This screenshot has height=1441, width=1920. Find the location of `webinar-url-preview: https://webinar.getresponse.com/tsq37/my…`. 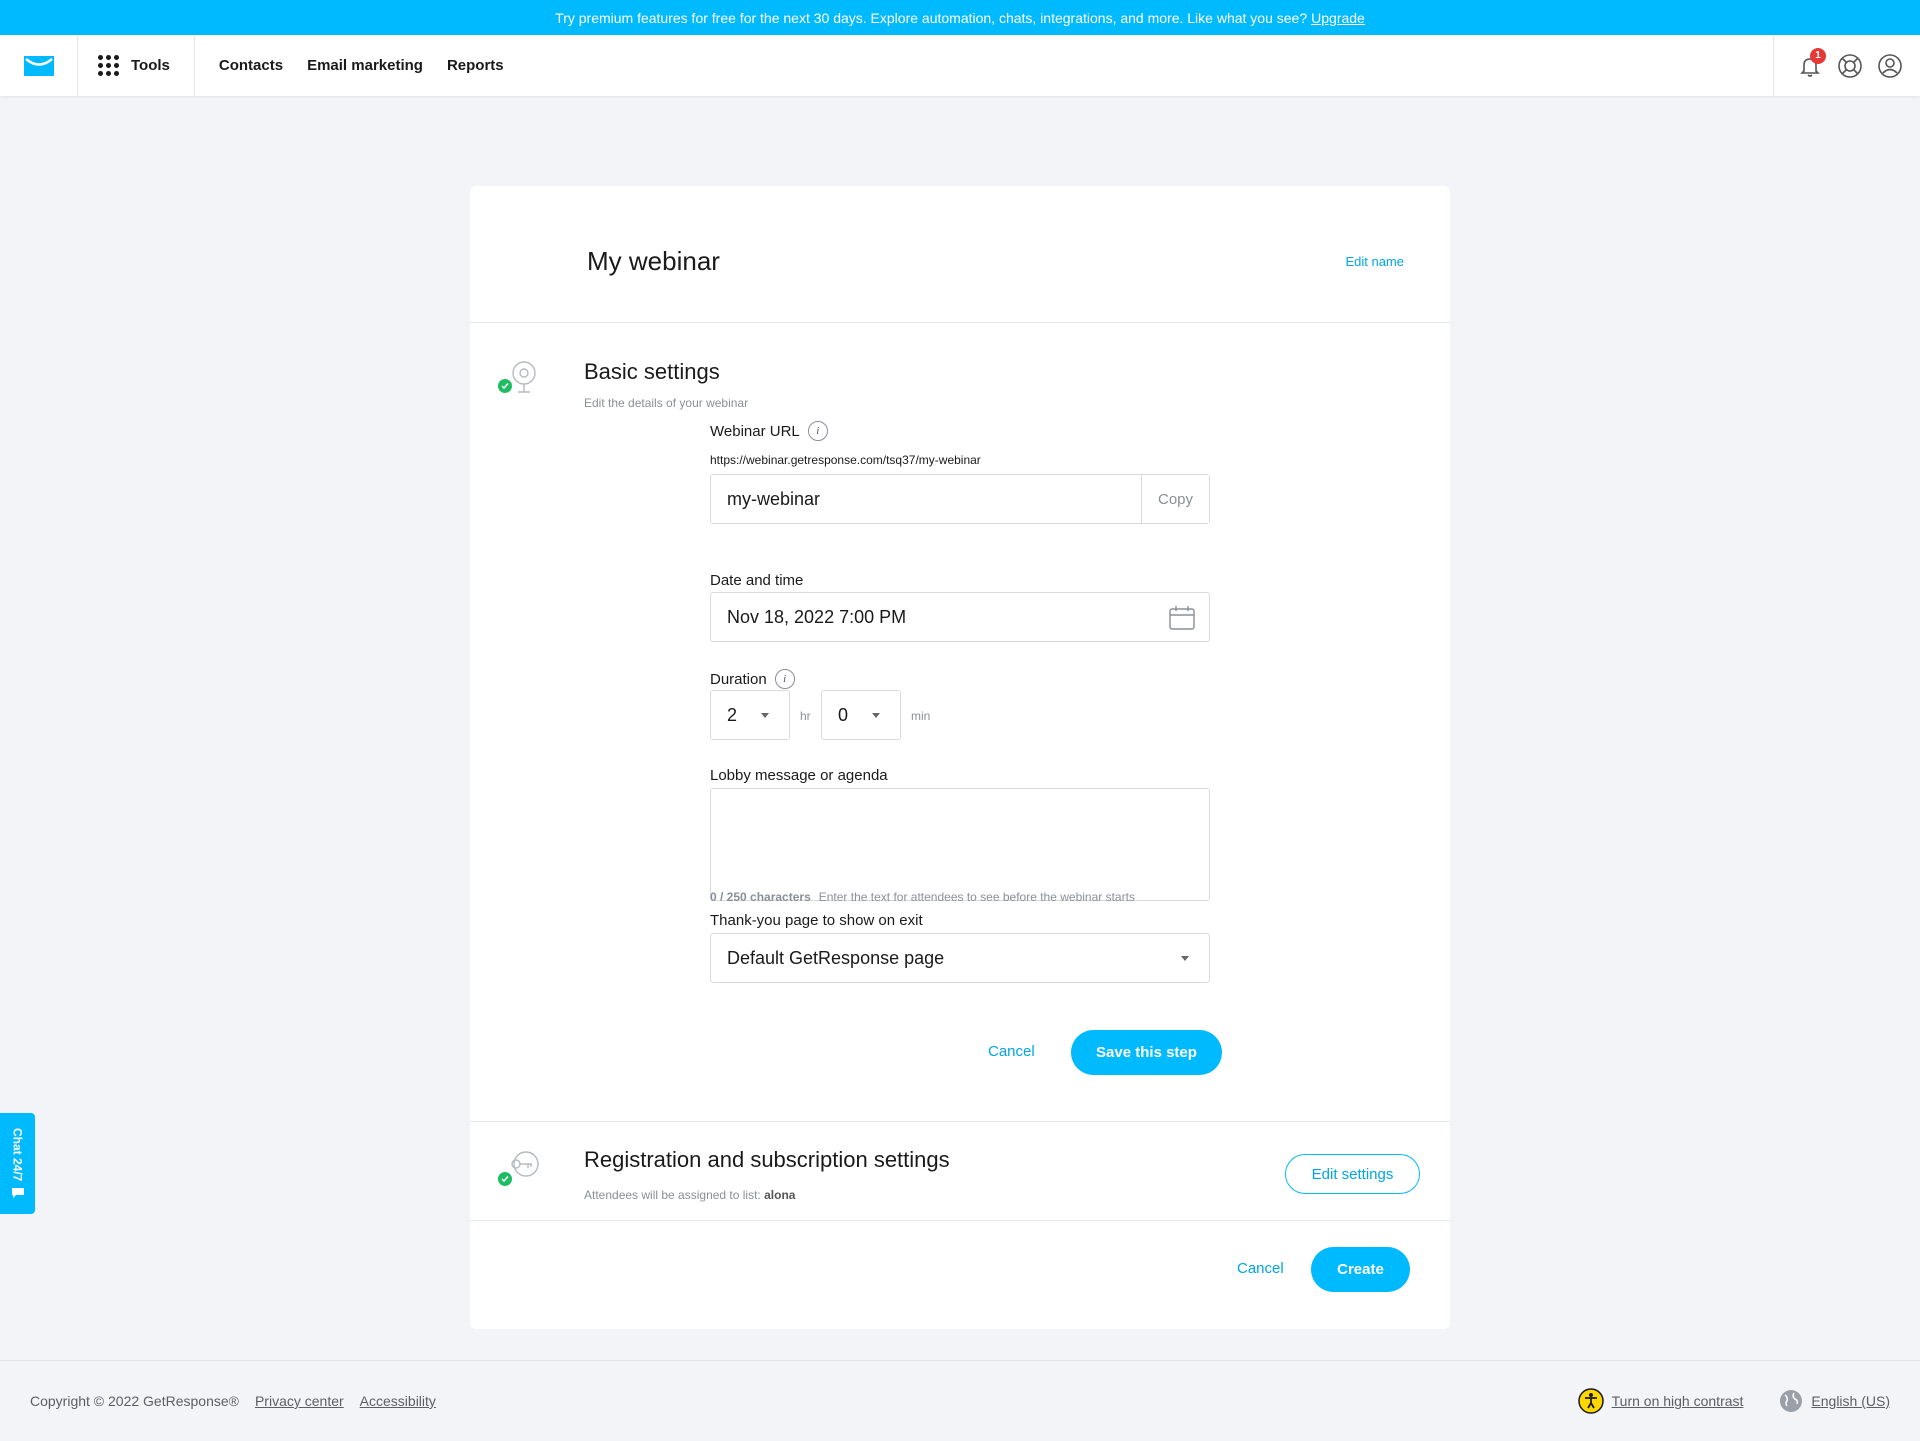

webinar-url-preview: https://webinar.getresponse.com/tsq37/my… is located at coordinates (845, 460).